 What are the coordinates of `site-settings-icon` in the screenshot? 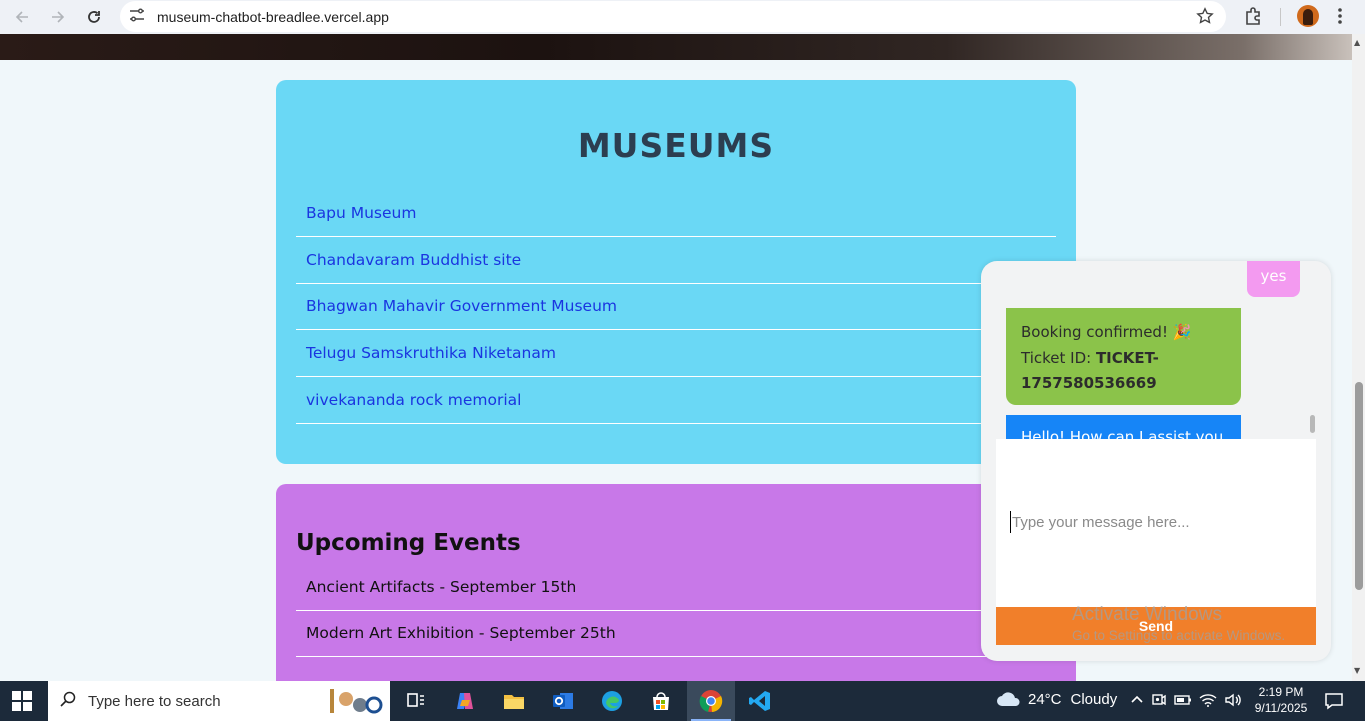 It's located at (138, 16).